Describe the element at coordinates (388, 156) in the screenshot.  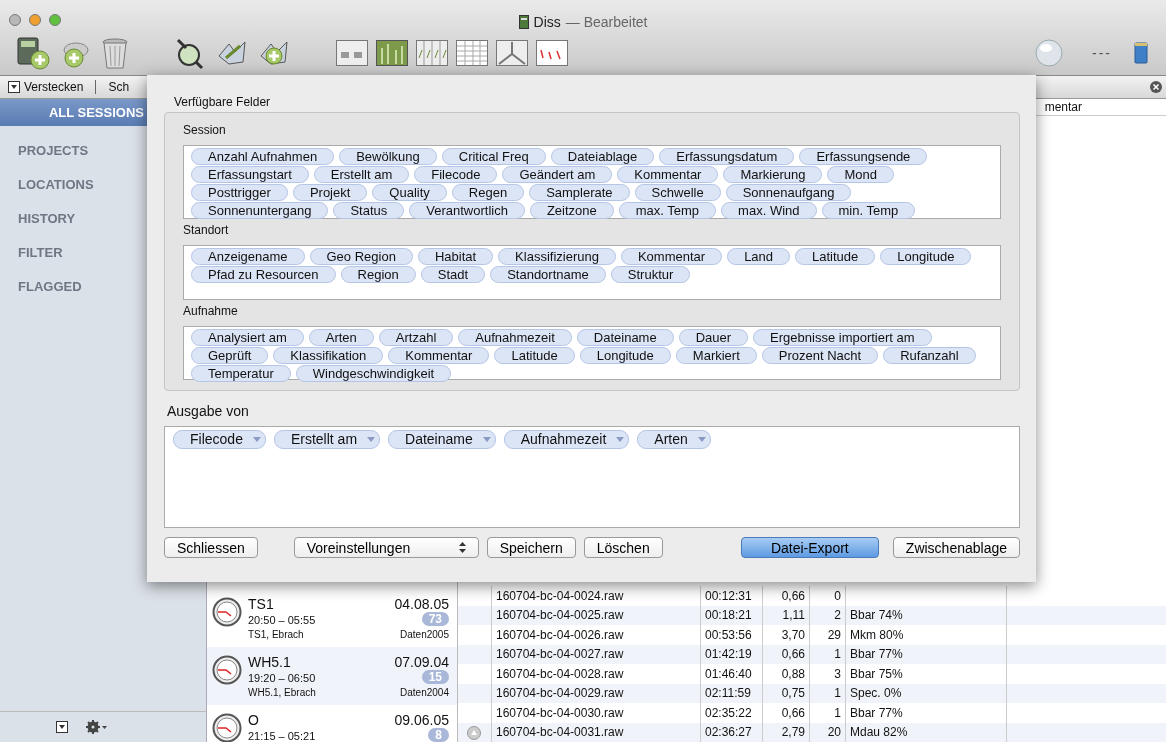
I see `field-token: Bewölkung` at that location.